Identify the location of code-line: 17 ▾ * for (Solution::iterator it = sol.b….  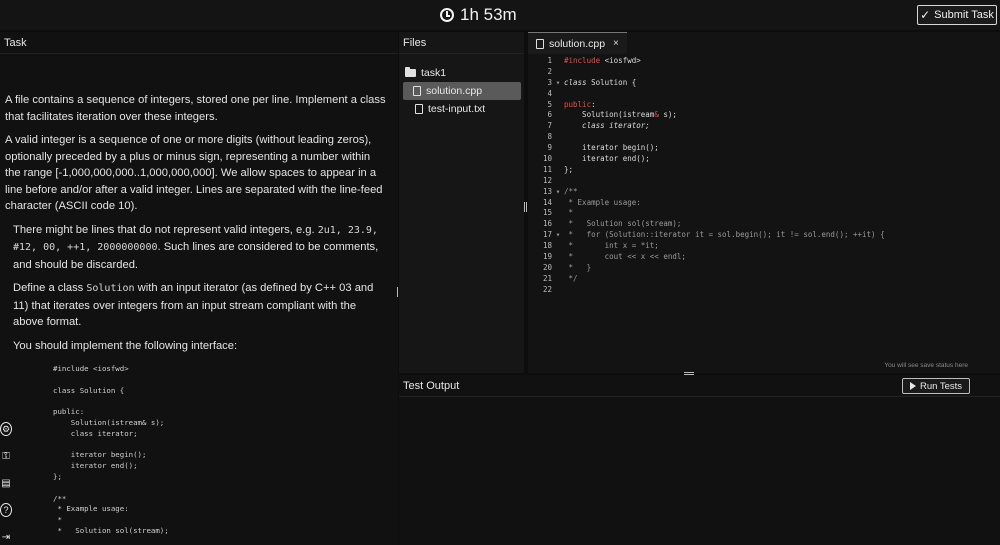
(764, 235).